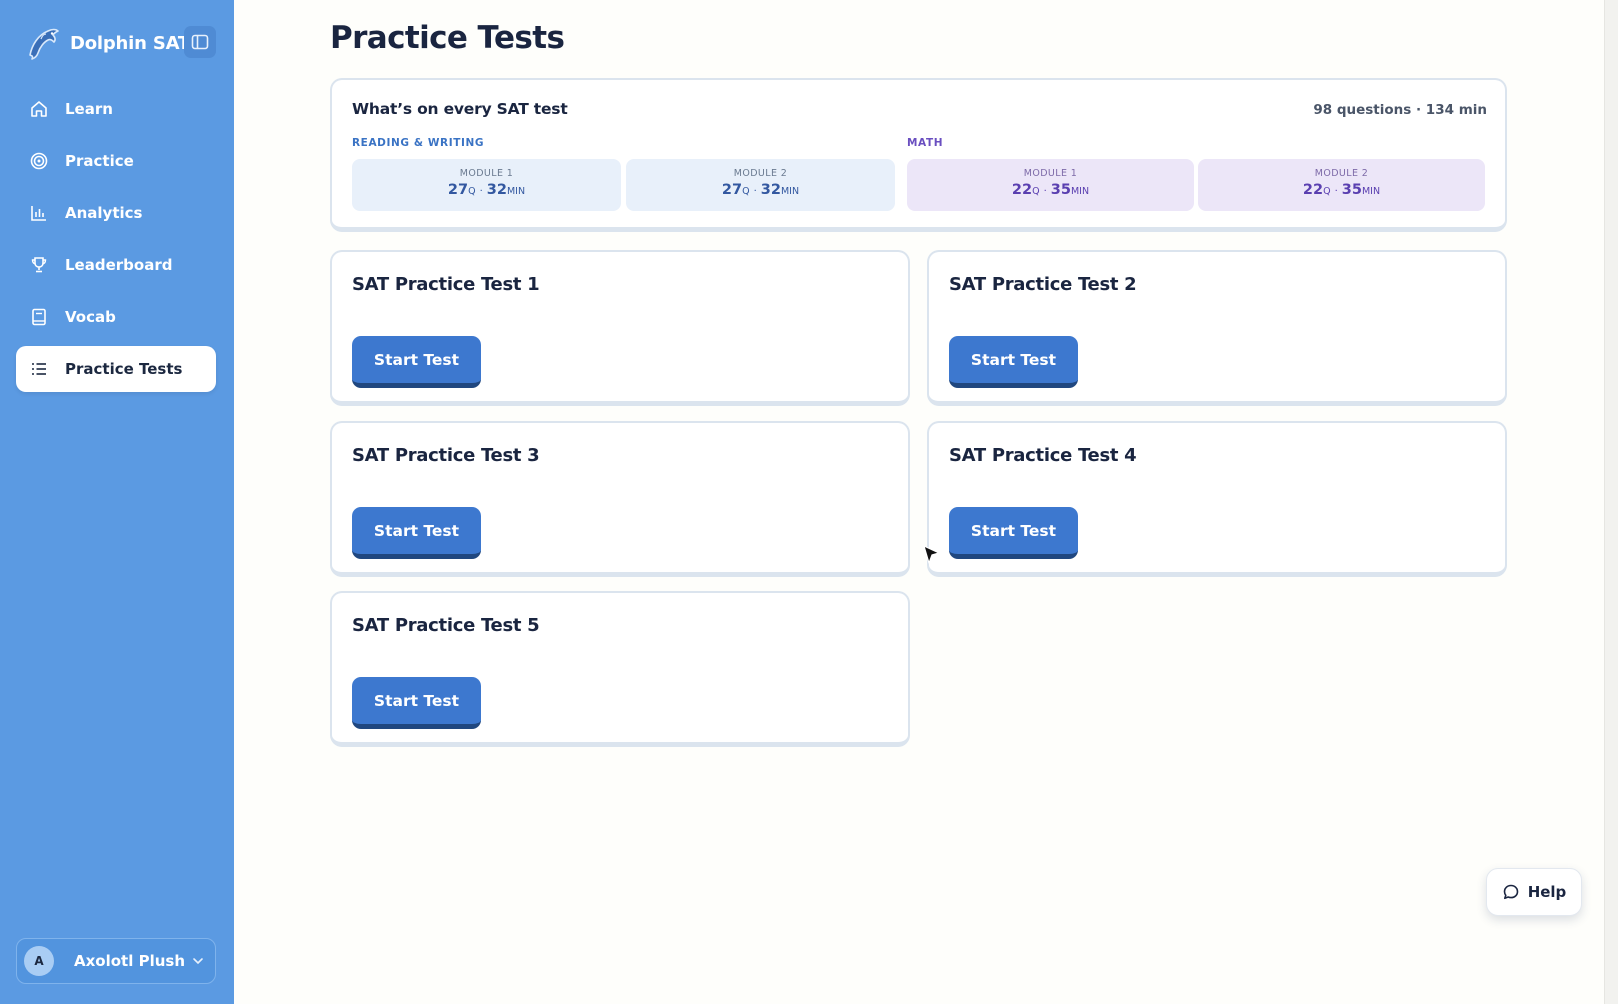 The height and width of the screenshot is (1004, 1618). I want to click on math-module-2: MODULE 2 22Q · 35MIN, so click(1341, 185).